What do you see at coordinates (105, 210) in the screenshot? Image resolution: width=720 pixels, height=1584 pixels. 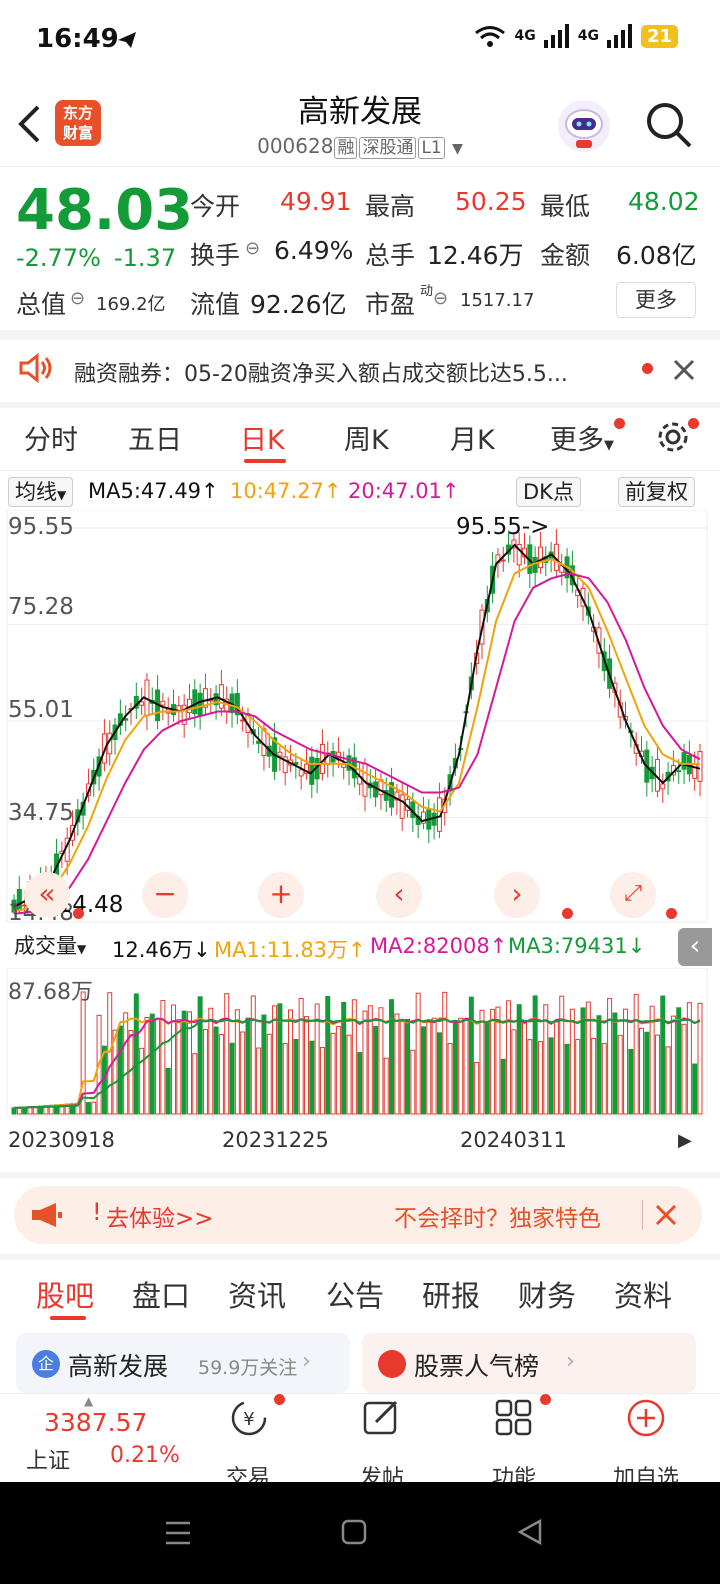 I see `last-price: 48.03` at bounding box center [105, 210].